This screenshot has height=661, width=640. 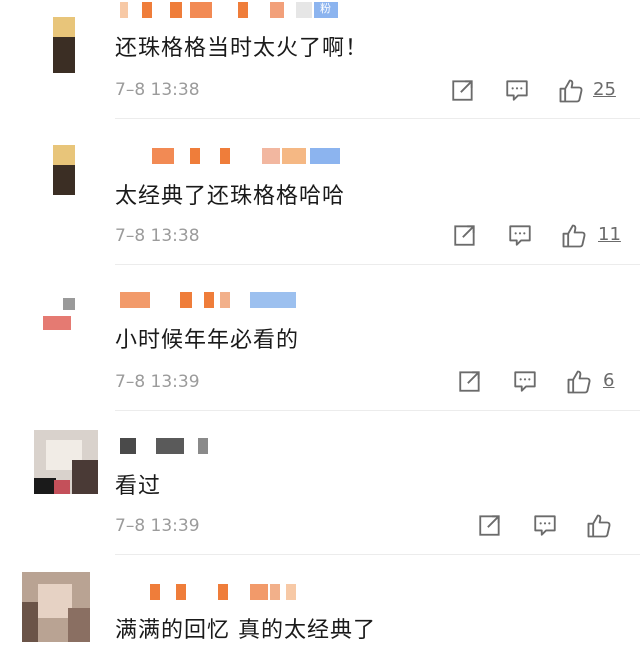 I want to click on comment-actions, so click(x=555, y=527).